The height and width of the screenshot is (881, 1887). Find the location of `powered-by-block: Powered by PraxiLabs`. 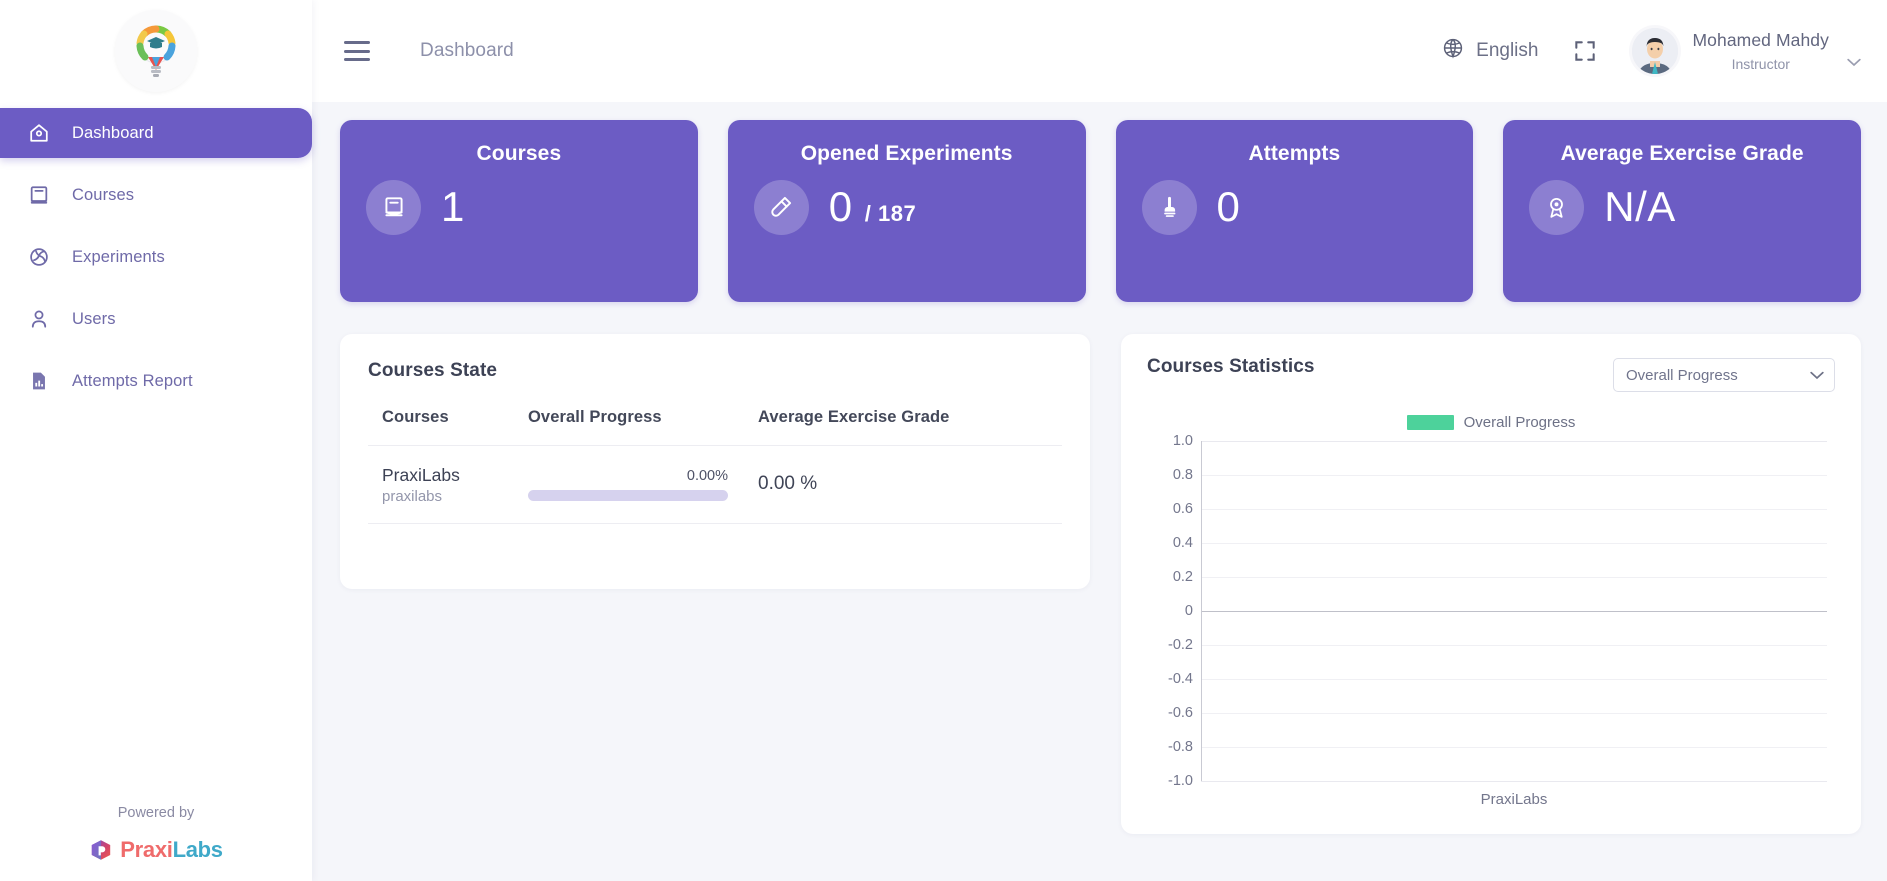

powered-by-block: Powered by PraxiLabs is located at coordinates (156, 843).